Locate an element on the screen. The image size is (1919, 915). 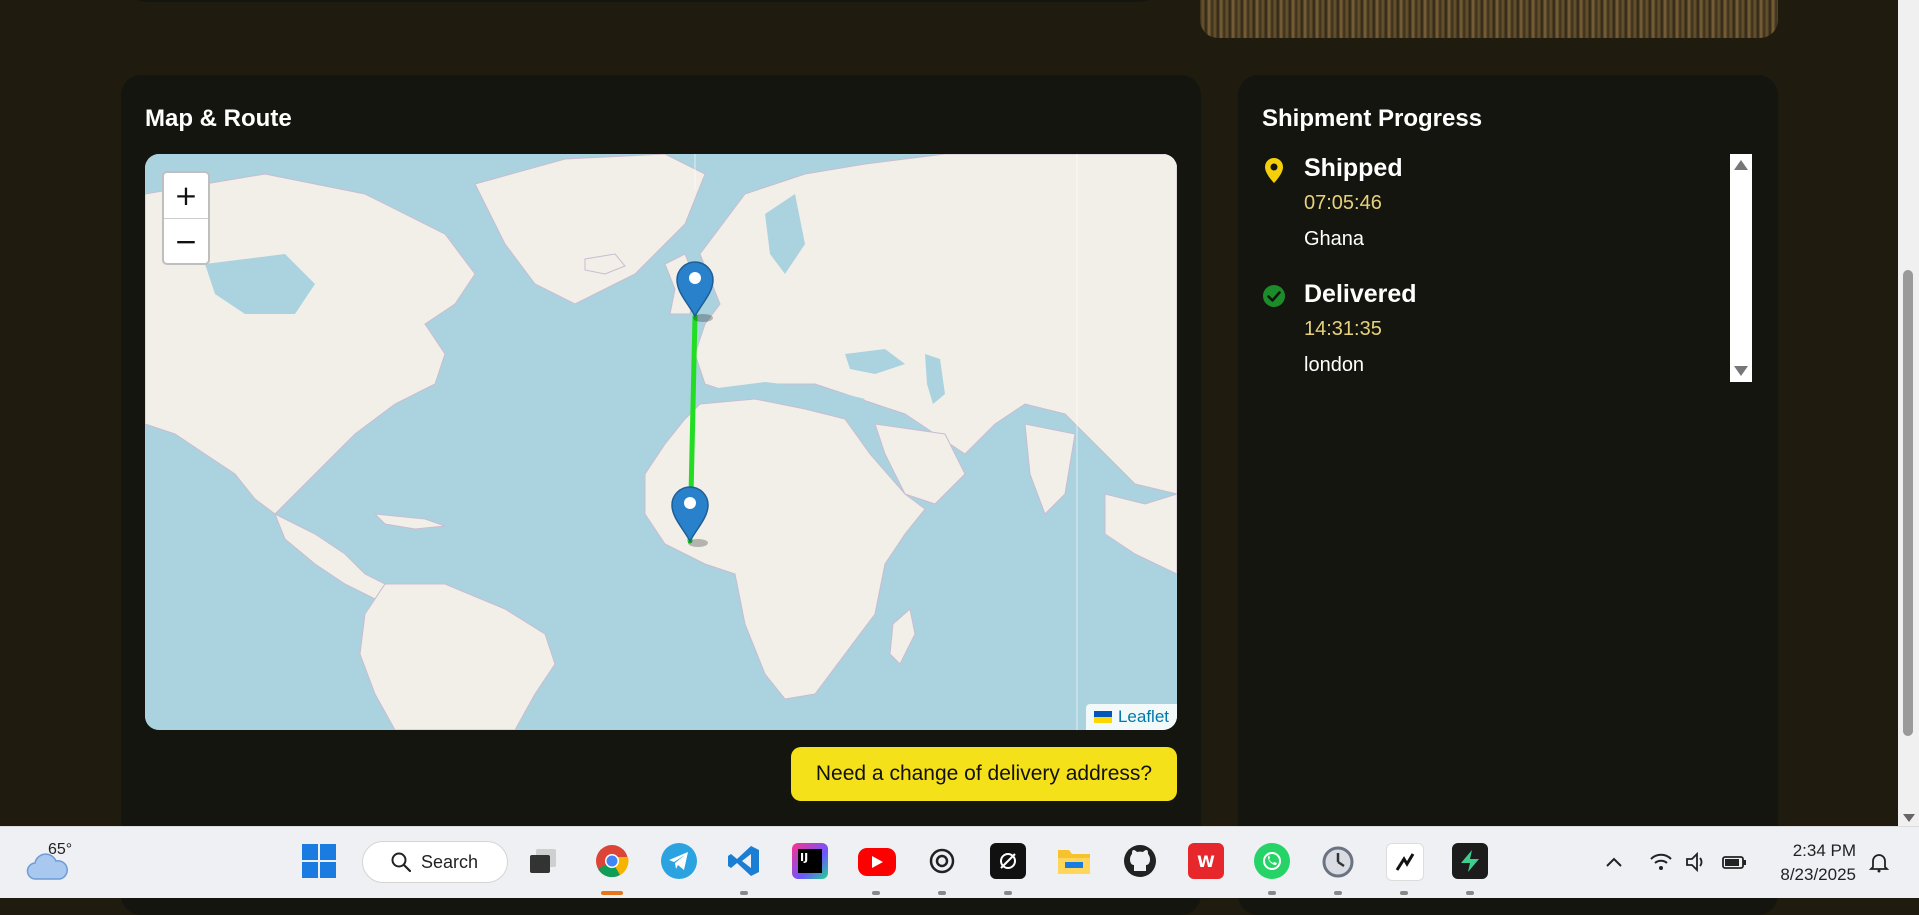
vscode-icon is located at coordinates (744, 861).